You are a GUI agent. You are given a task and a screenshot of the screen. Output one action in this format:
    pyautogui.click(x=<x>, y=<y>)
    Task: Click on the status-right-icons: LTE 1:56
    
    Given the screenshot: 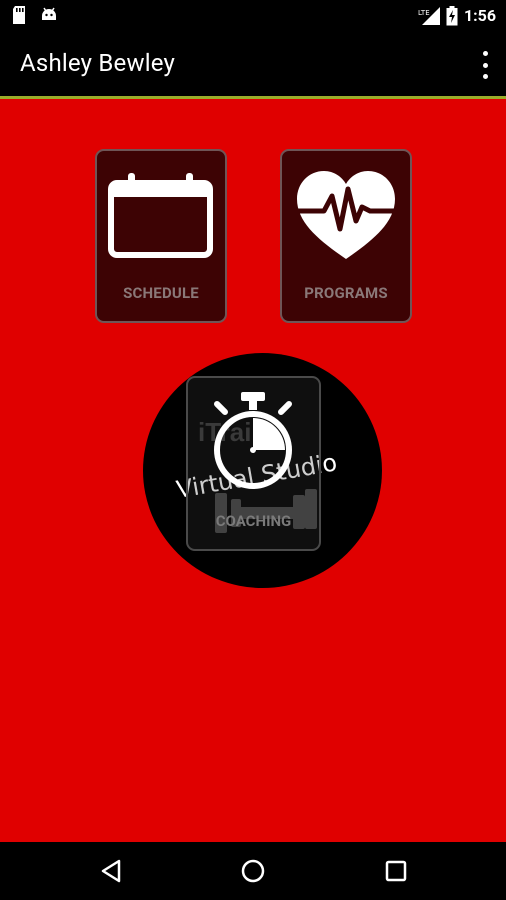 What is the action you would take?
    pyautogui.click(x=457, y=16)
    